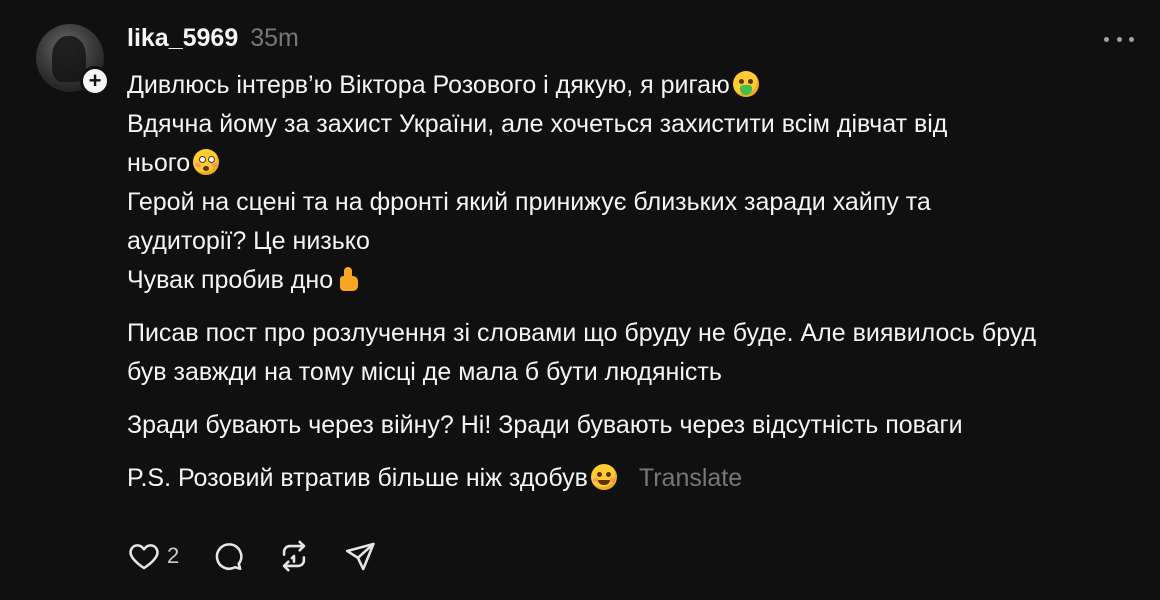 This screenshot has height=600, width=1160. Describe the element at coordinates (603, 477) in the screenshot. I see `smiling-face-emoji-icon` at that location.